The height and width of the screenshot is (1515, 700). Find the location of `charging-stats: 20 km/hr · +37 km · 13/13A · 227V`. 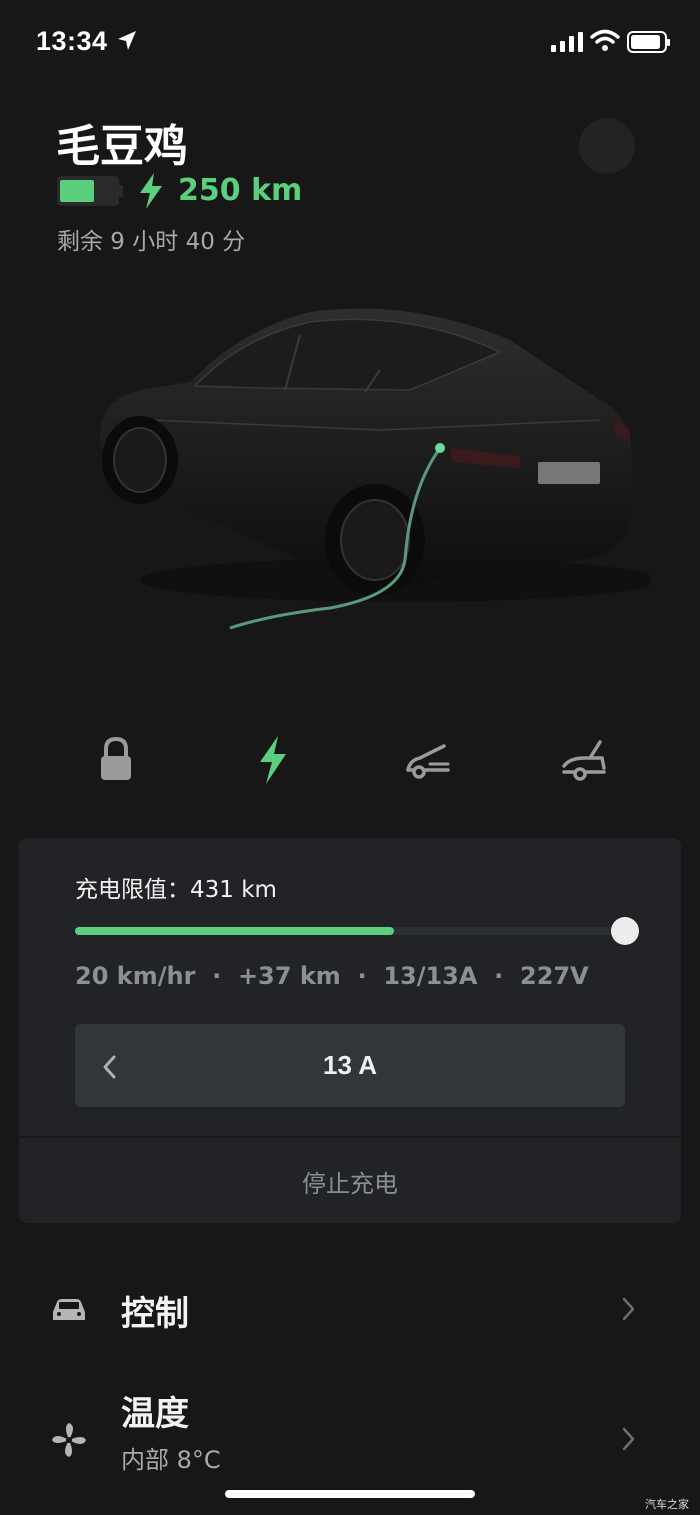

charging-stats: 20 km/hr · +37 km · 13/13A · 227V is located at coordinates (332, 976).